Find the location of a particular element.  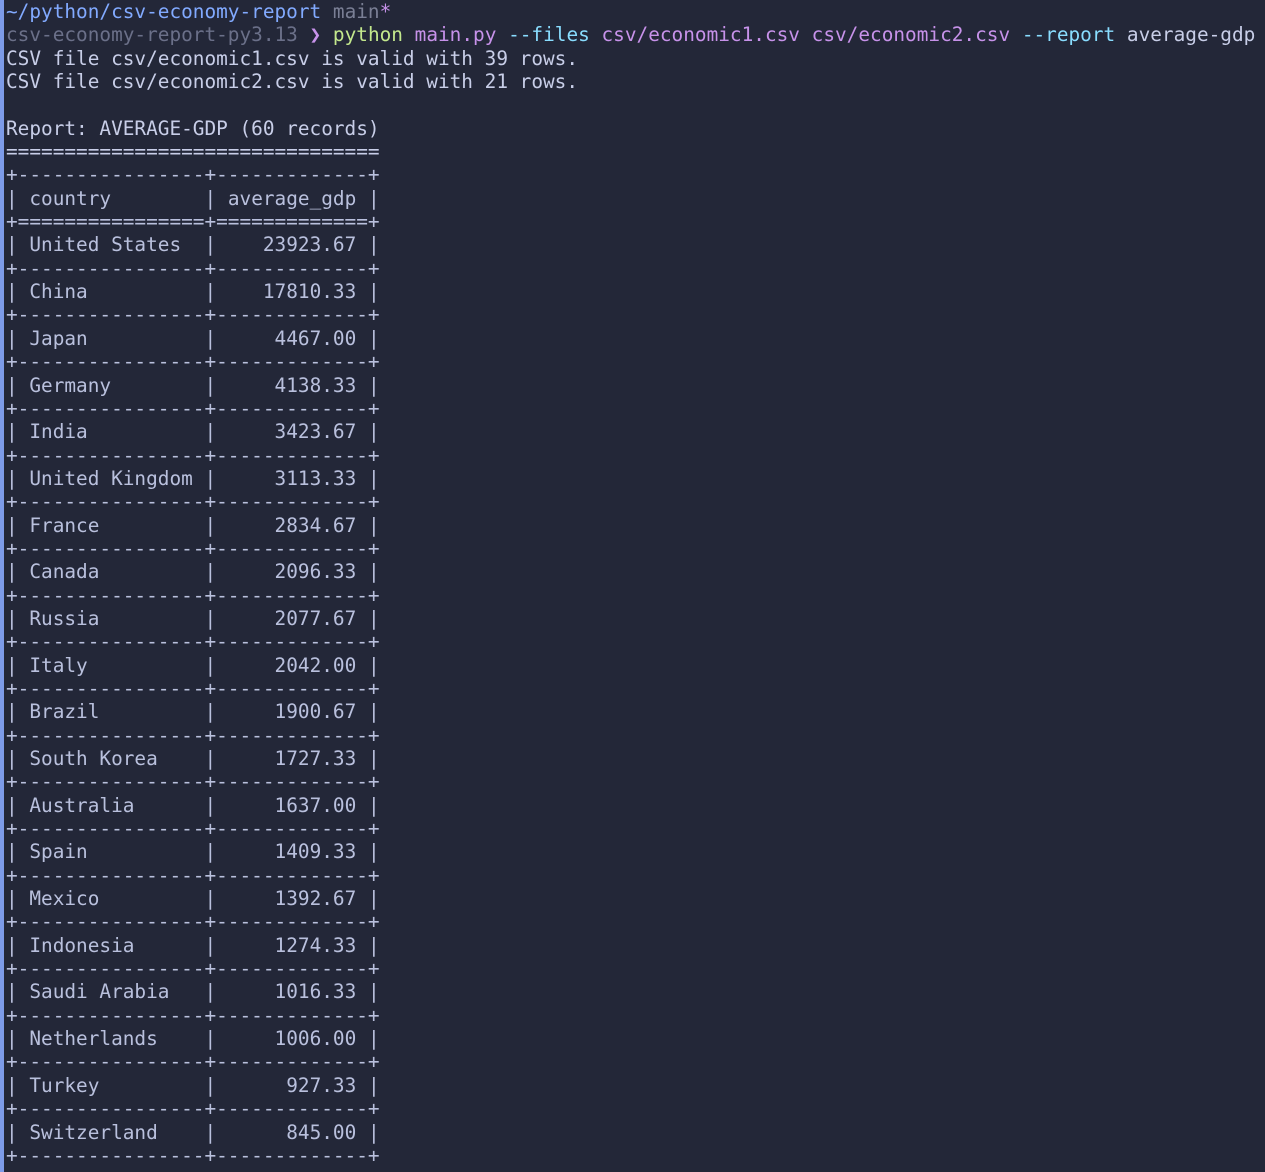

table-row: | France | 2834.67 | is located at coordinates (193, 525).